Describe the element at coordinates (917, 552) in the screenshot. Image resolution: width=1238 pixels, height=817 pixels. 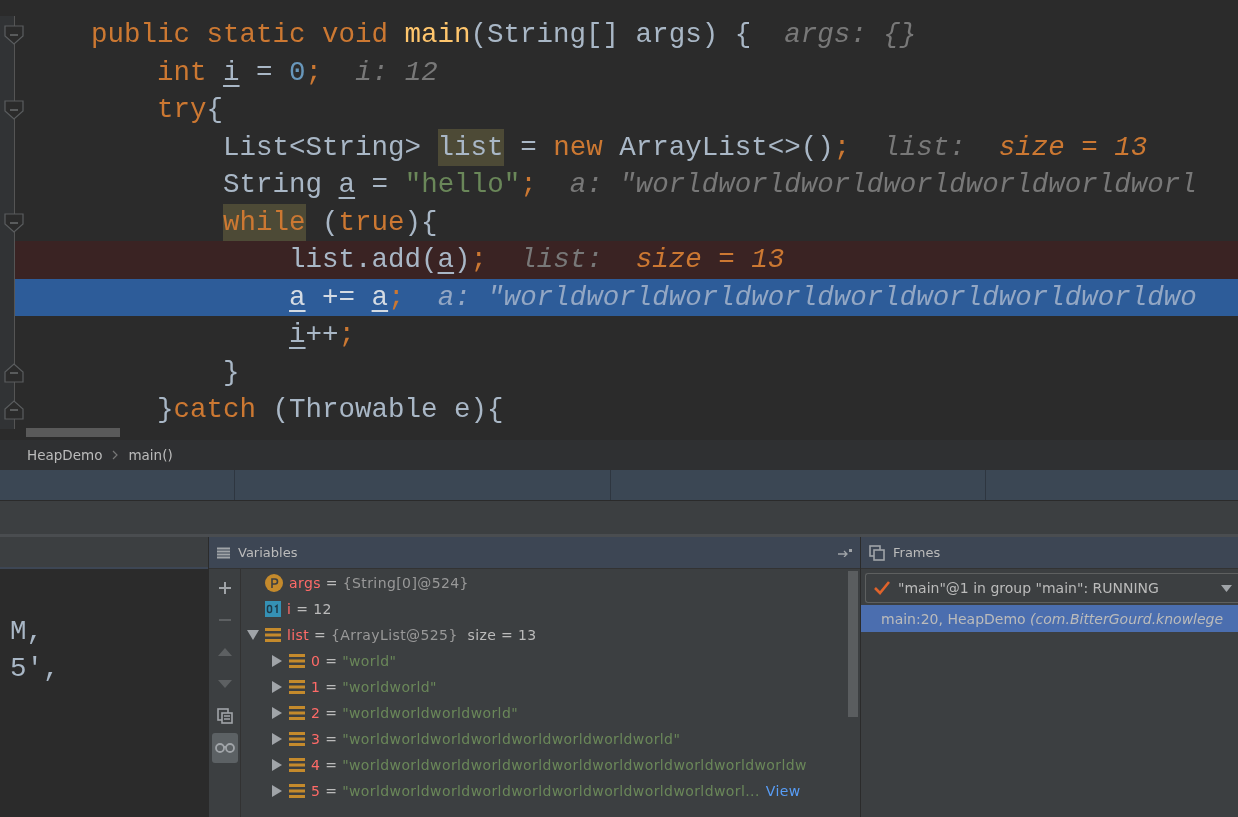
I see `panel-title: Frames` at that location.